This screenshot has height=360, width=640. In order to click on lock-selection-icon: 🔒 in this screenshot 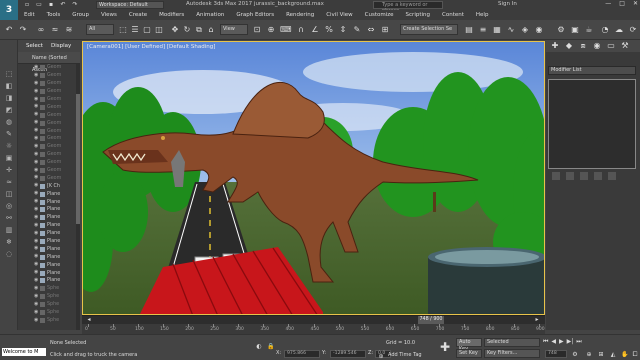, I will do `click(271, 347)`.